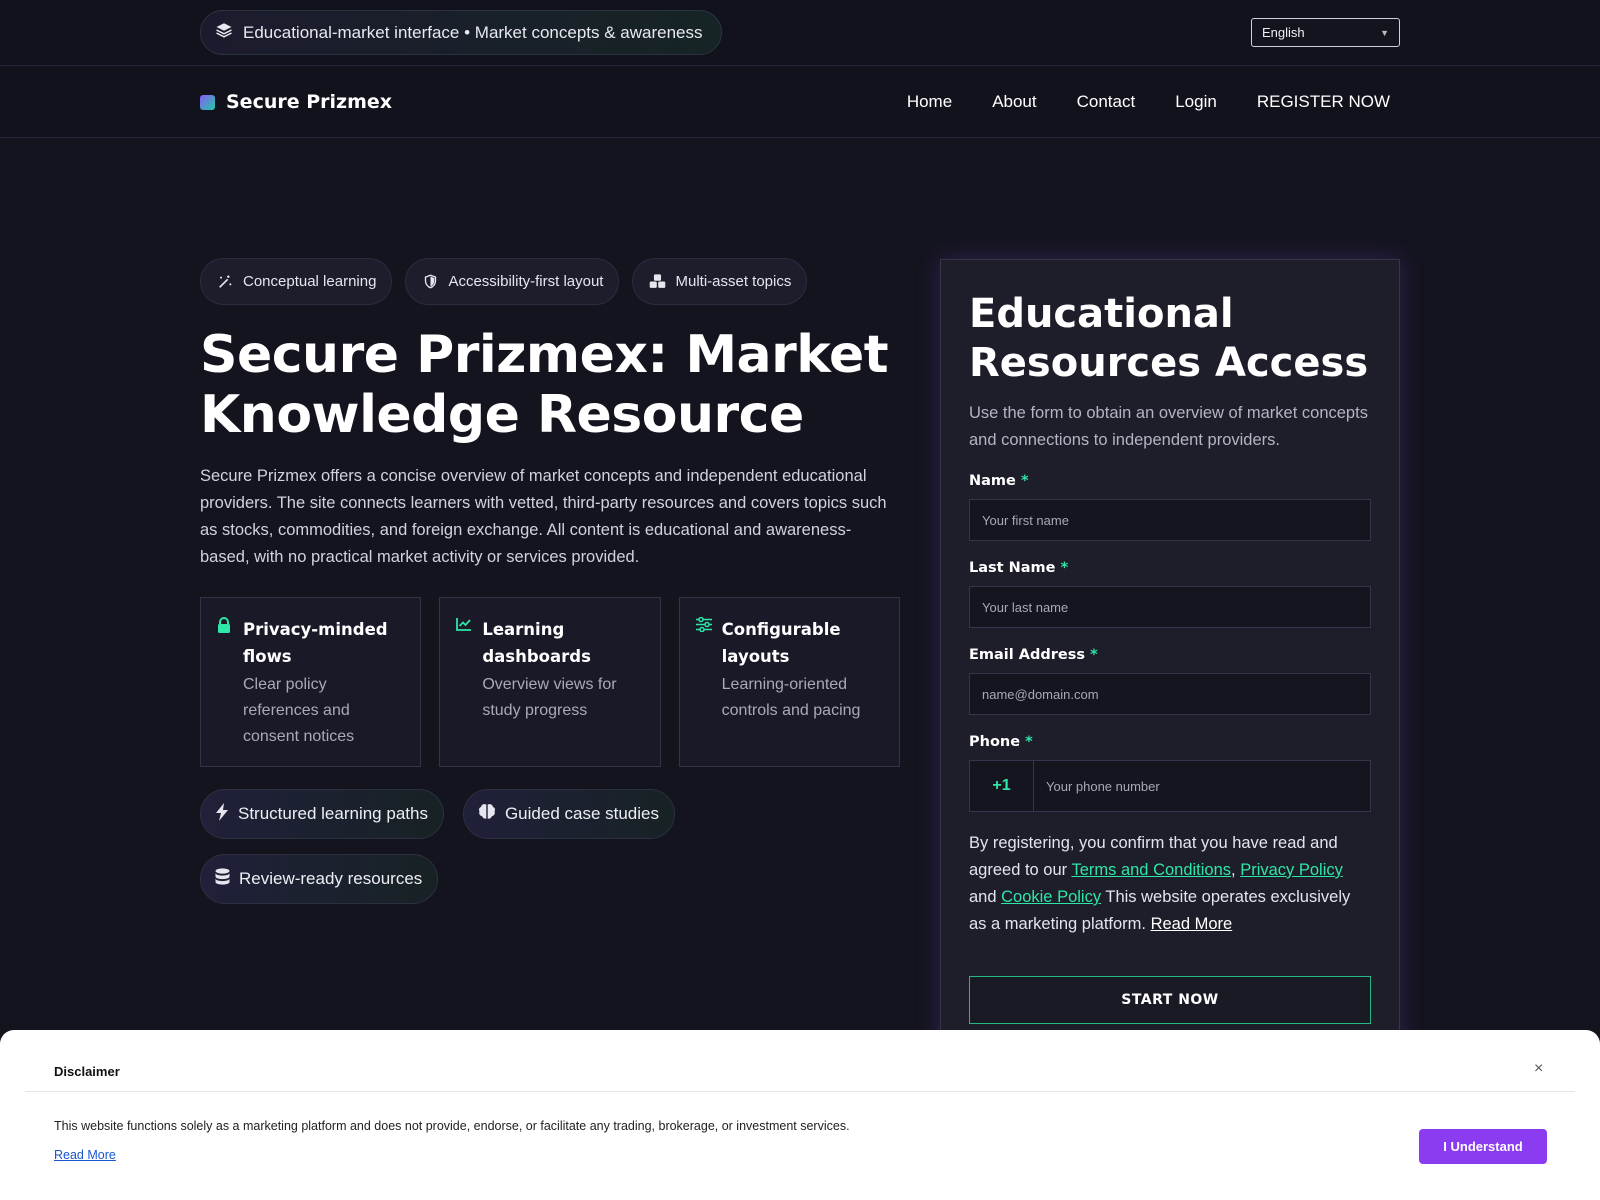  What do you see at coordinates (333, 813) in the screenshot?
I see `chip-label: Structured learning paths` at bounding box center [333, 813].